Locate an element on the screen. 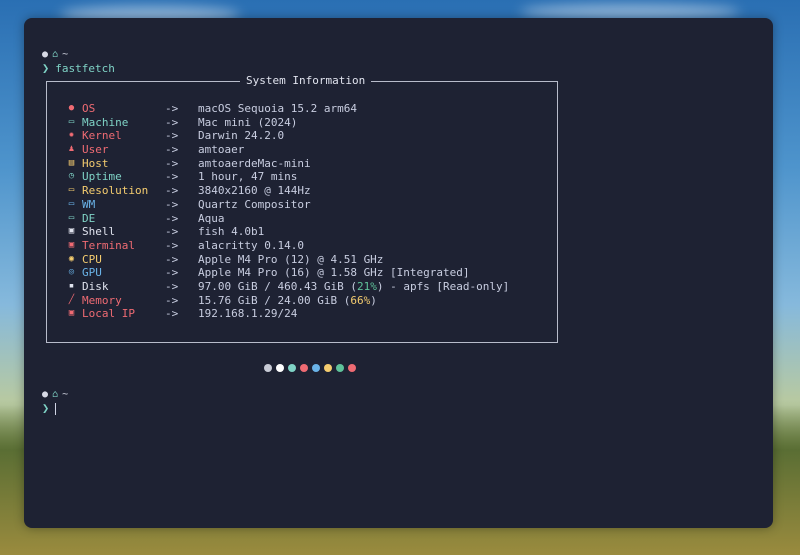 The width and height of the screenshot is (800, 555). row-key: Disk is located at coordinates (95, 286).